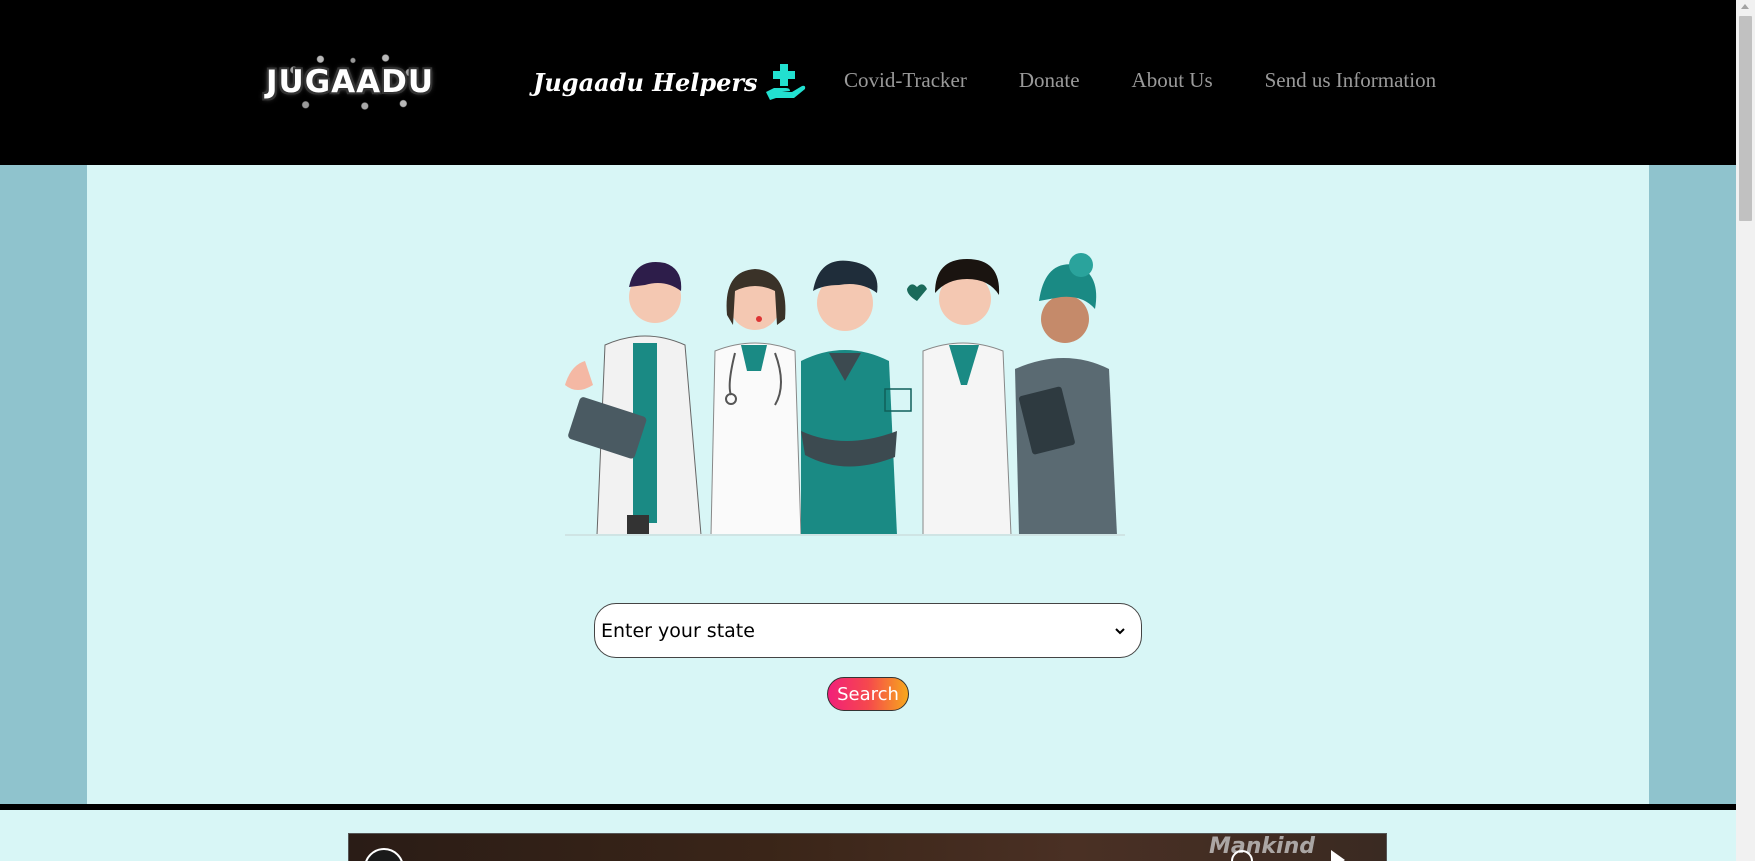  I want to click on brand-title: Jugaadu Helpers, so click(645, 82).